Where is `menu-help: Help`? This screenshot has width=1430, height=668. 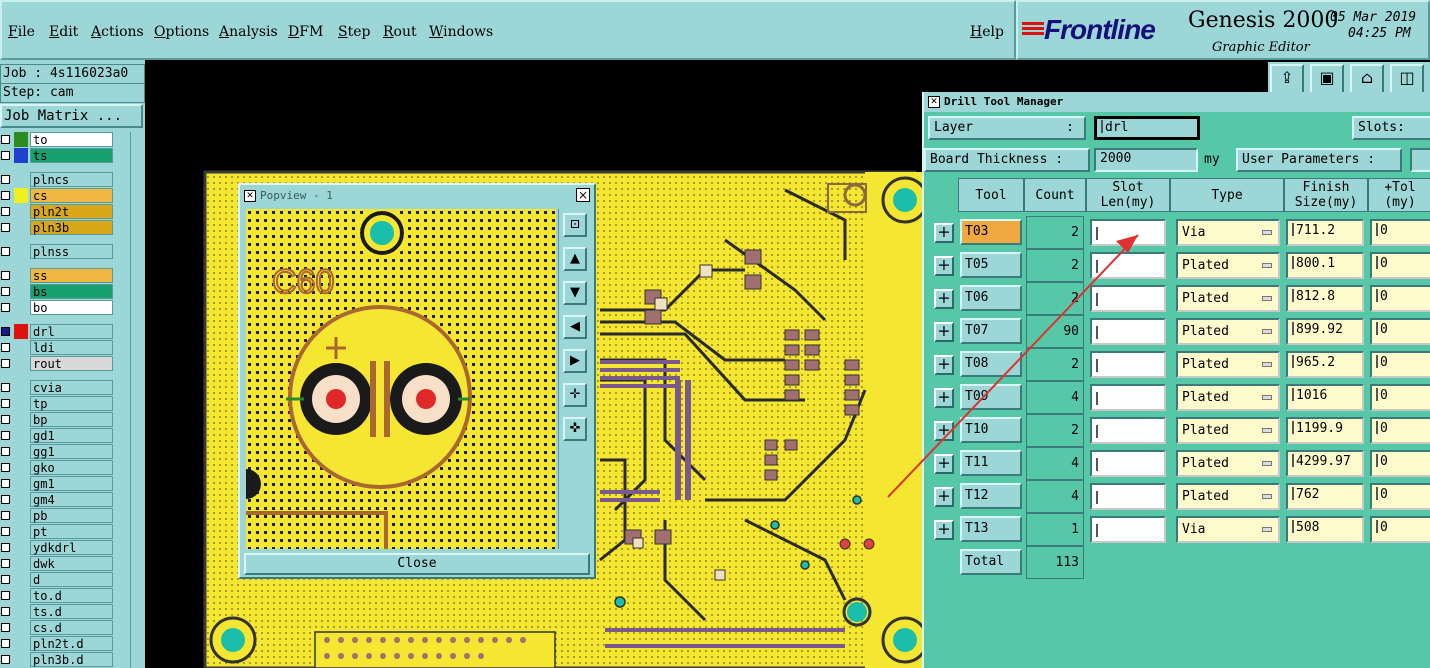 menu-help: Help is located at coordinates (987, 32).